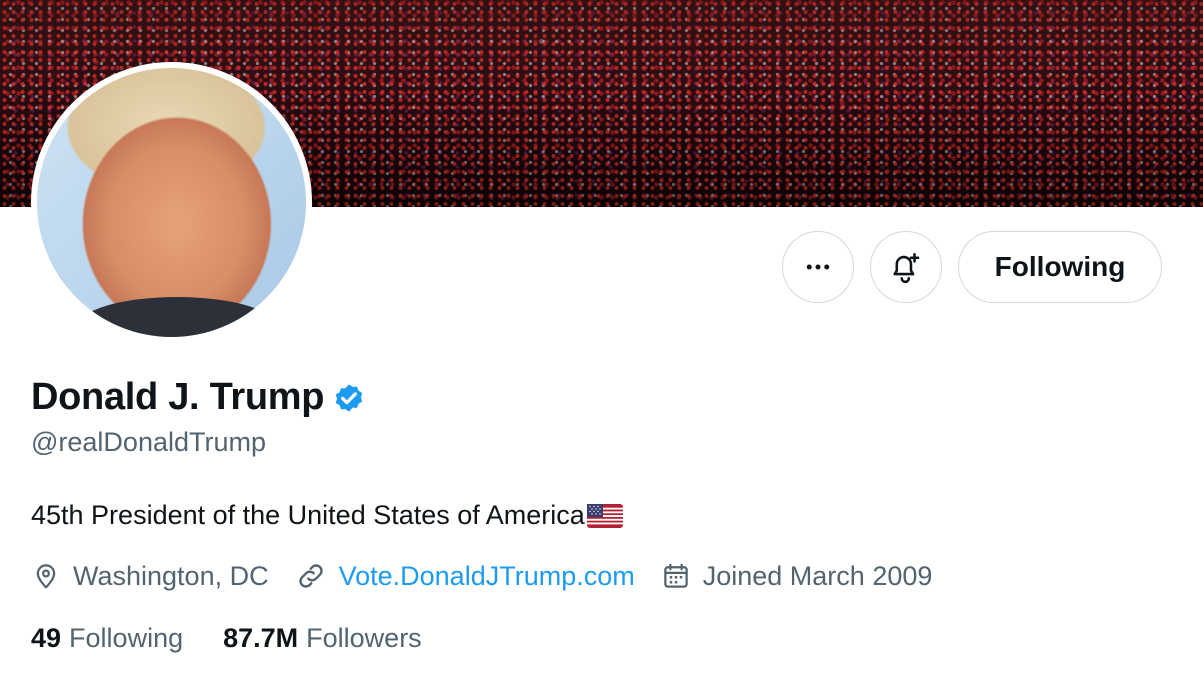  I want to click on more-options-button, so click(818, 267).